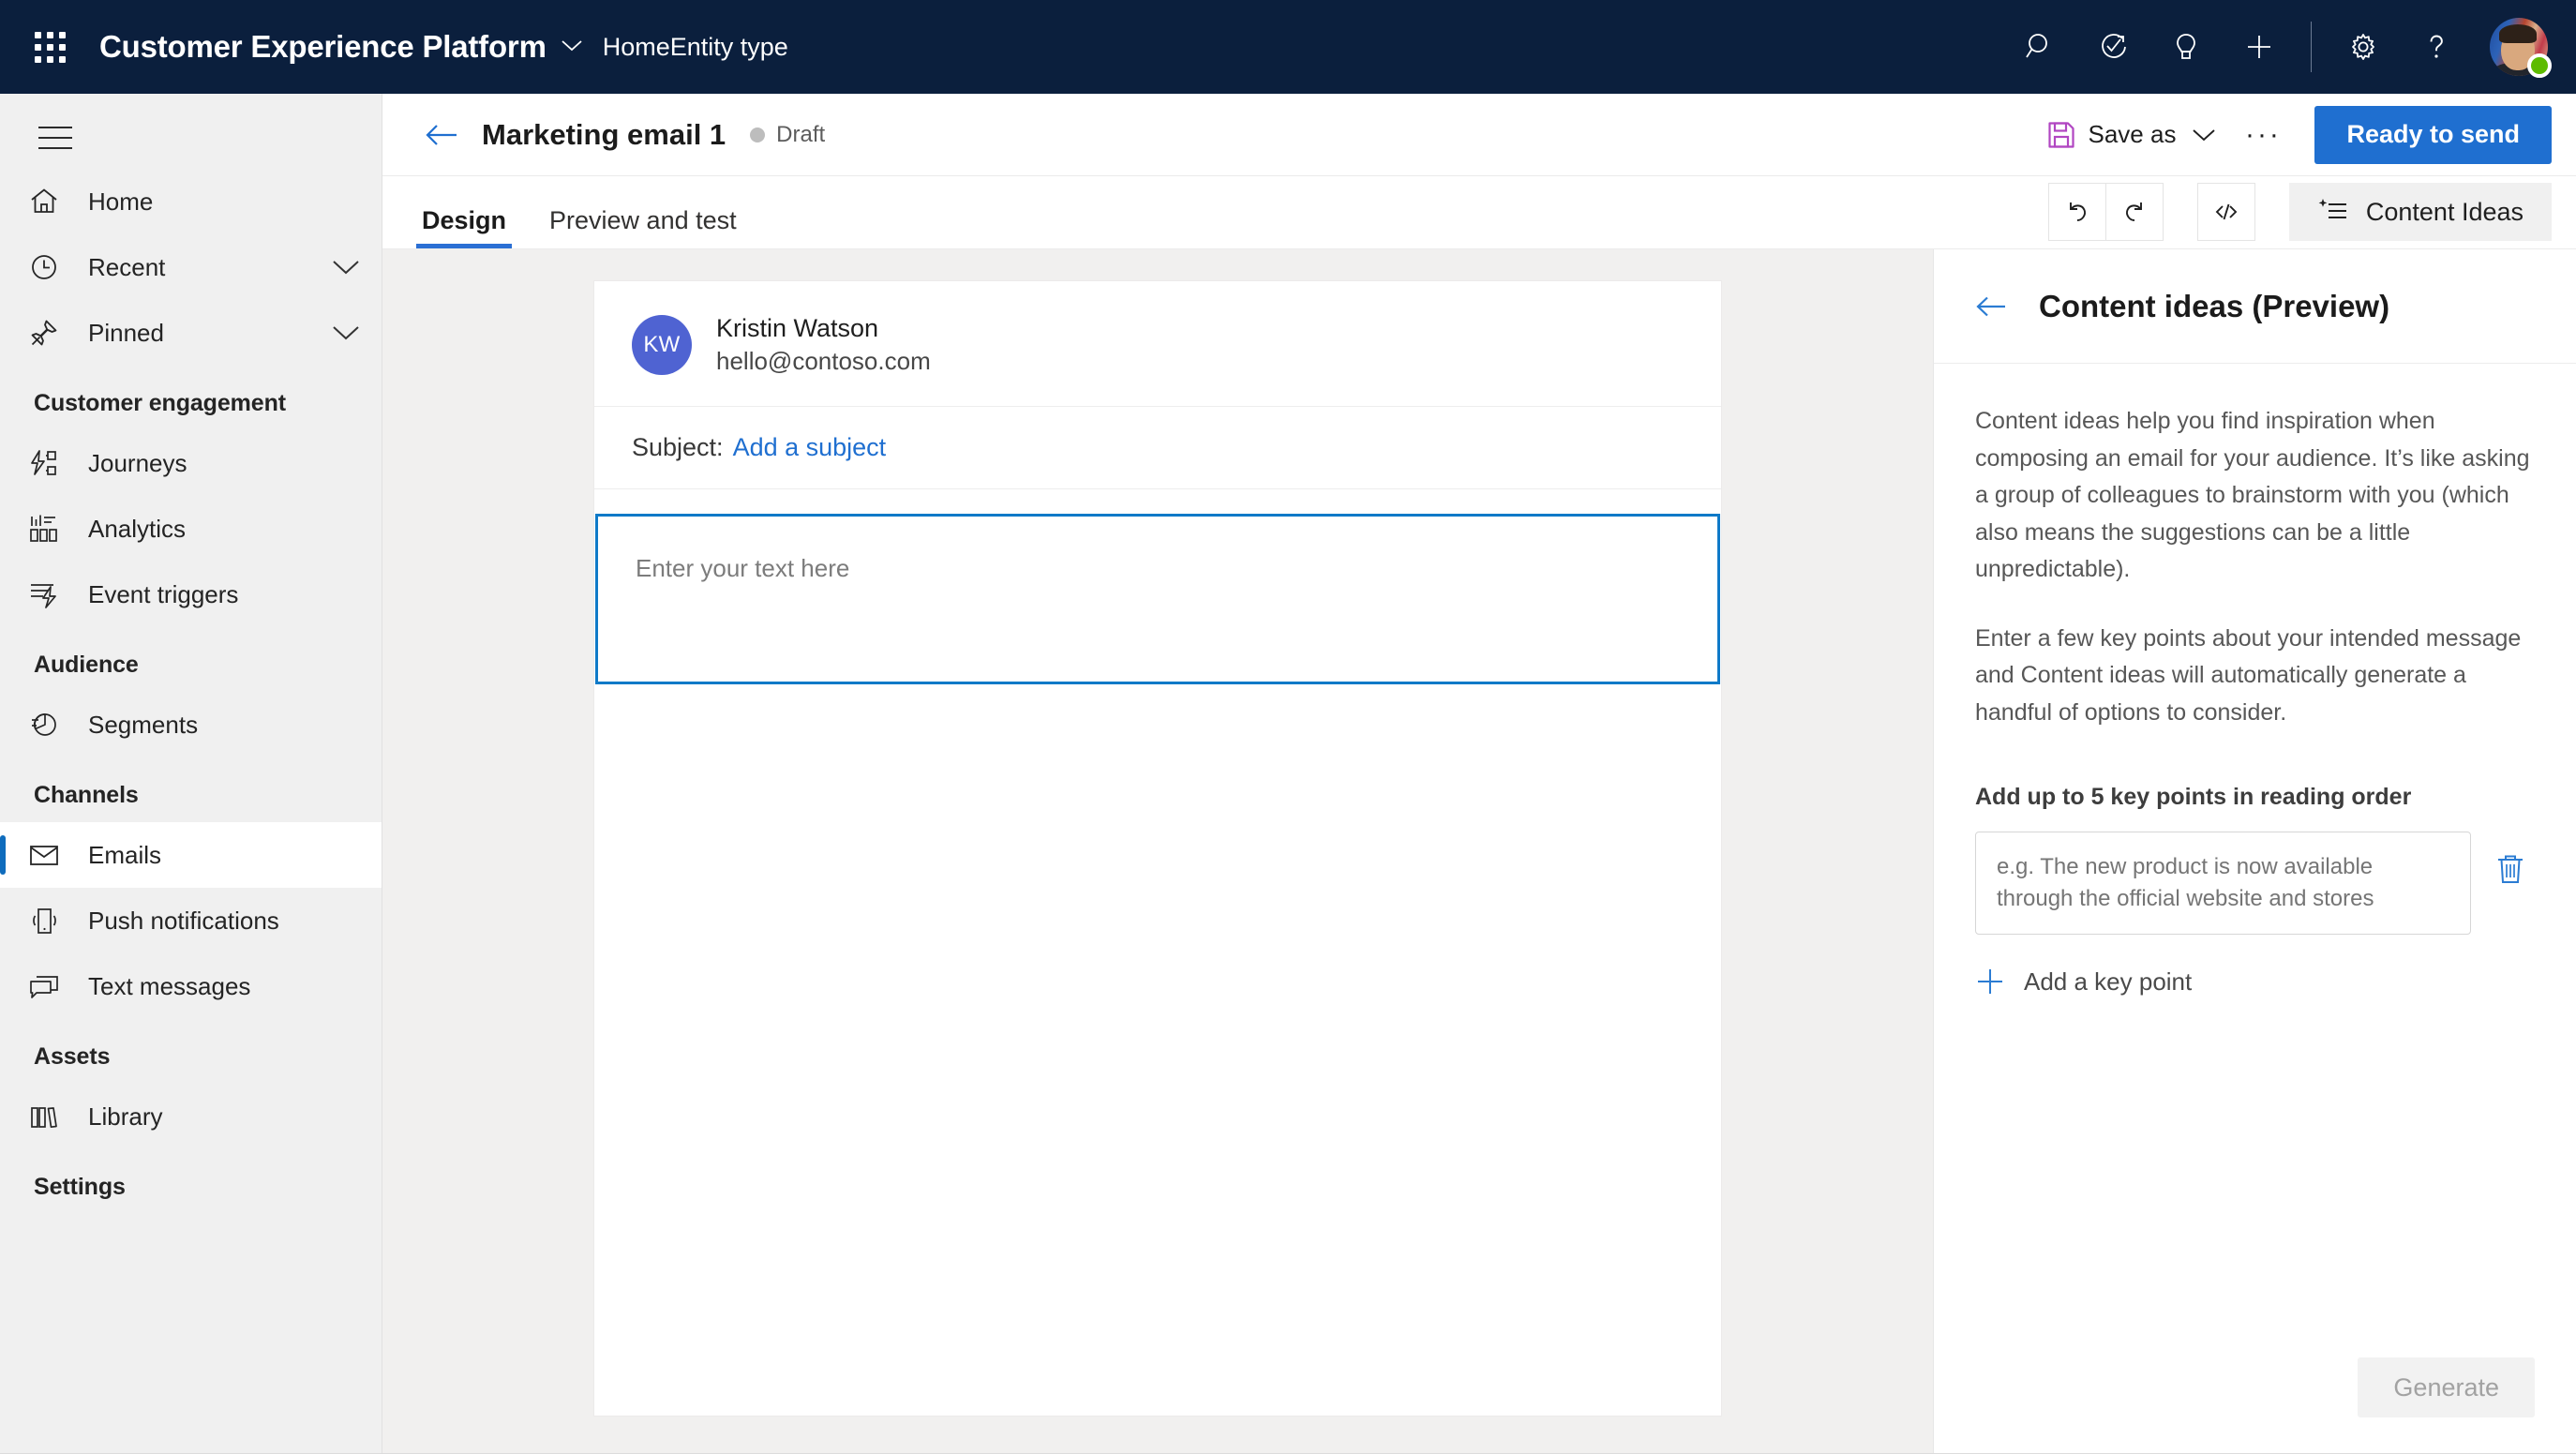 The image size is (2576, 1454). Describe the element at coordinates (191, 529) in the screenshot. I see `sidebar-item-analytics: Analytics` at that location.